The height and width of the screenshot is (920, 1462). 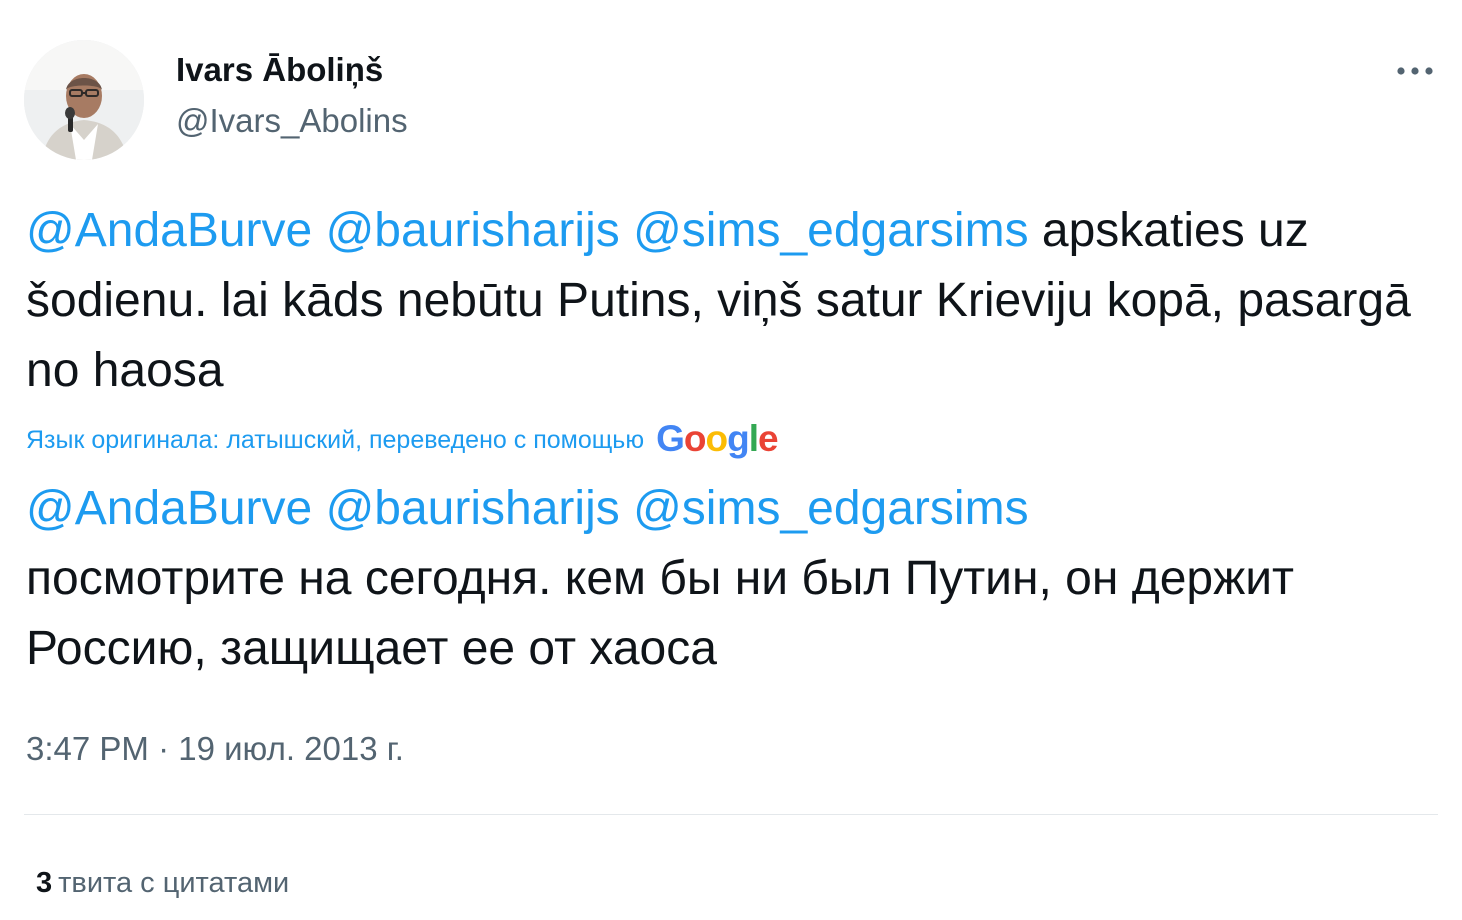 I want to click on more-horizontal-icon, so click(x=1415, y=71).